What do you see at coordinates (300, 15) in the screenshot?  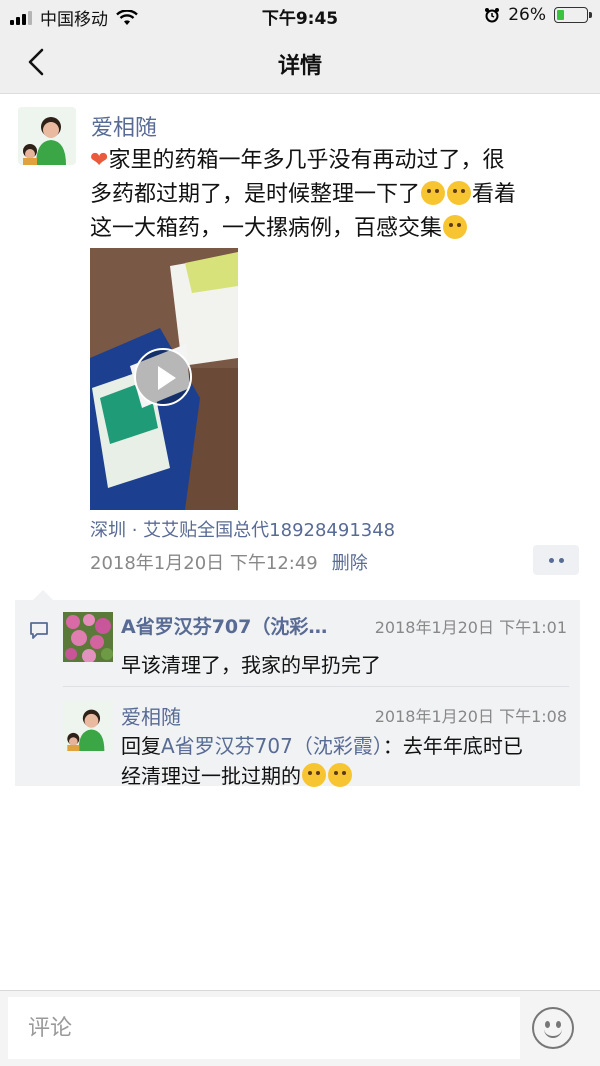 I see `status-bar: 中国移动 下午9:45 26%` at bounding box center [300, 15].